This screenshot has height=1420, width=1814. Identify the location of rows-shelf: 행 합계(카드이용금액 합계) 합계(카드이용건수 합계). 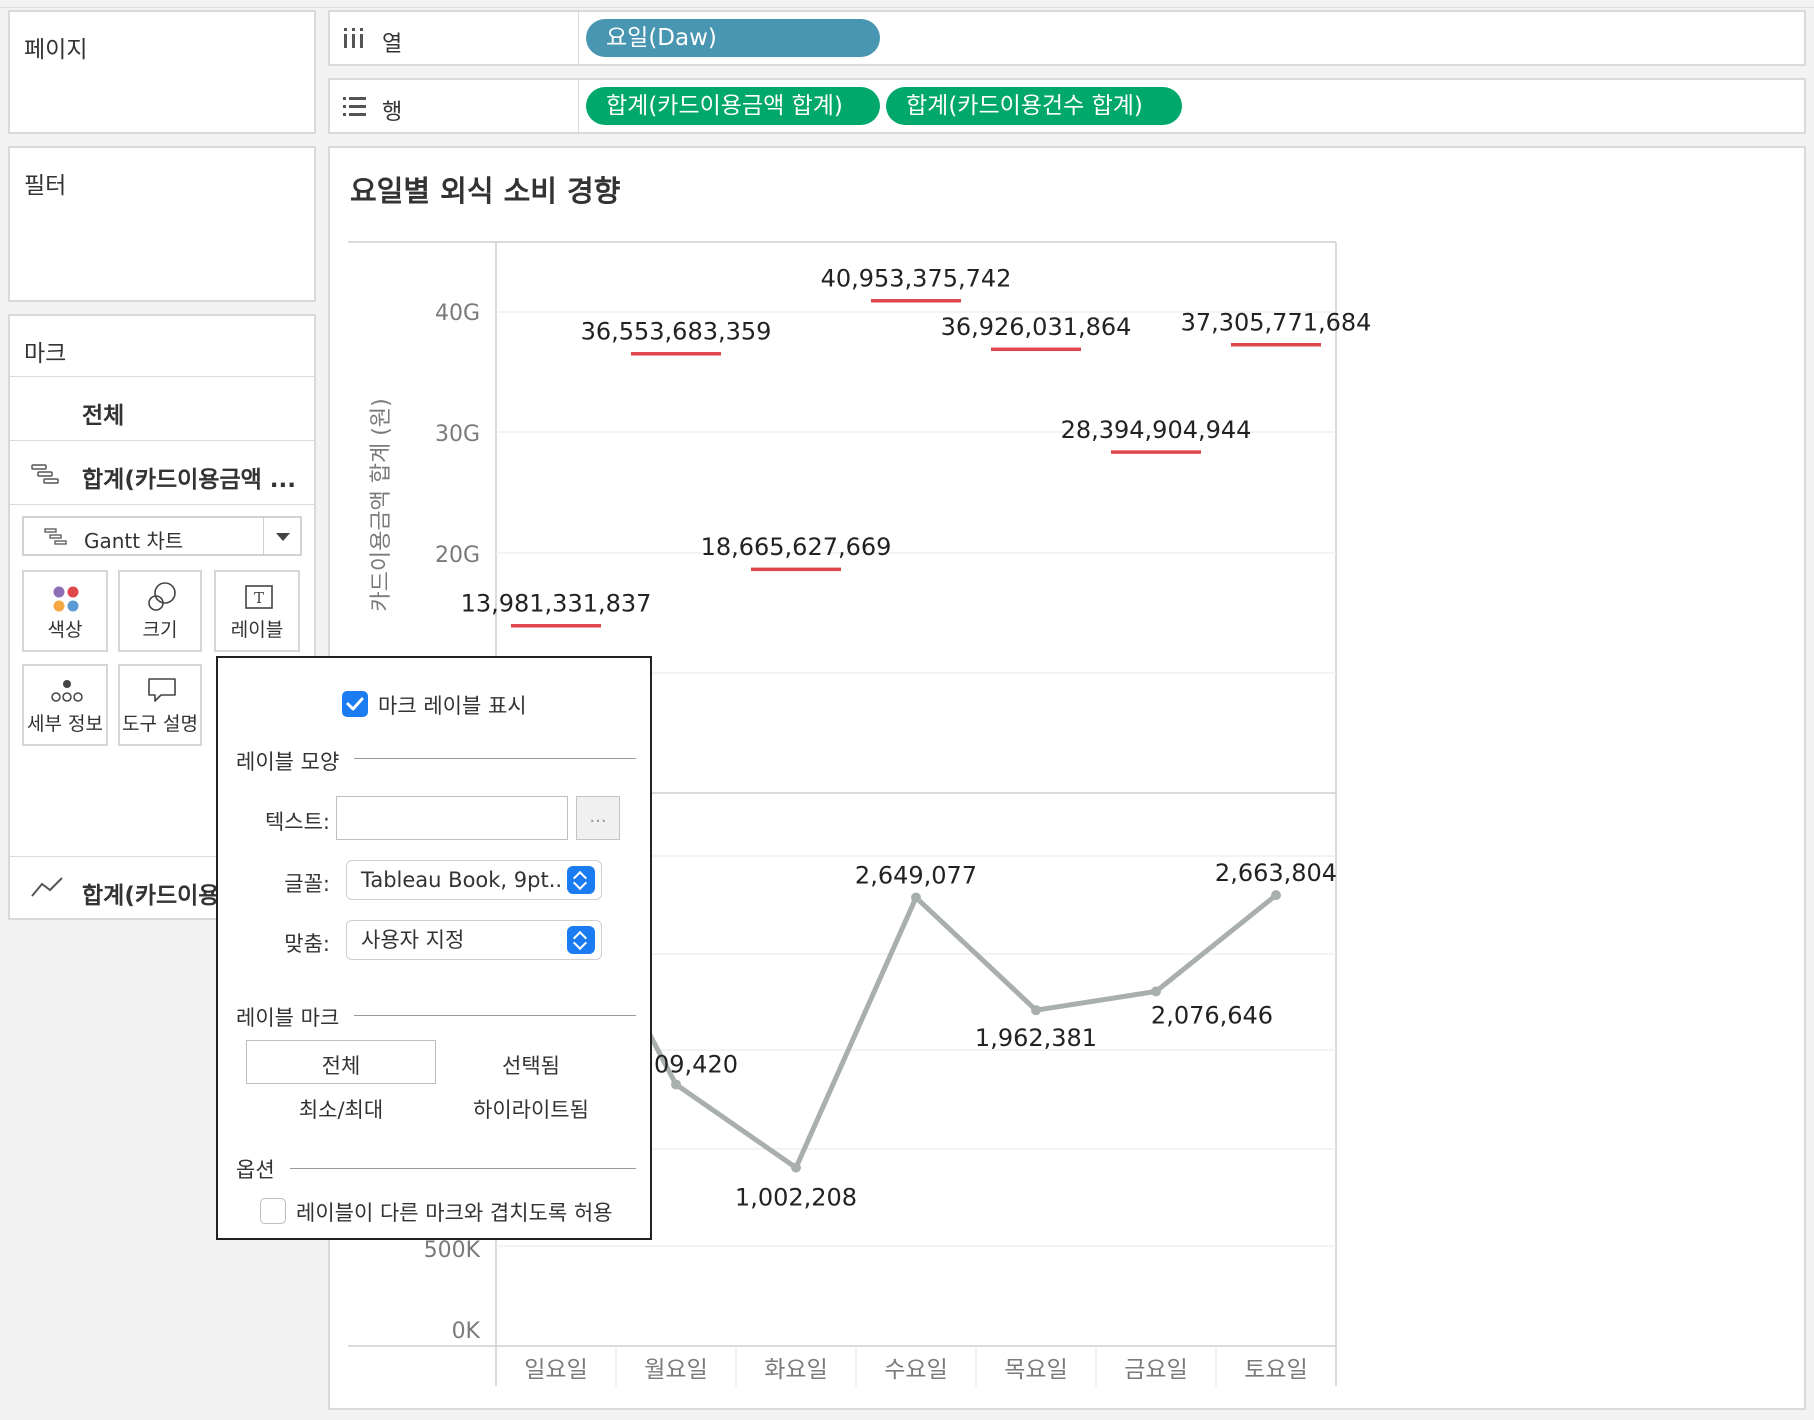
(1067, 106).